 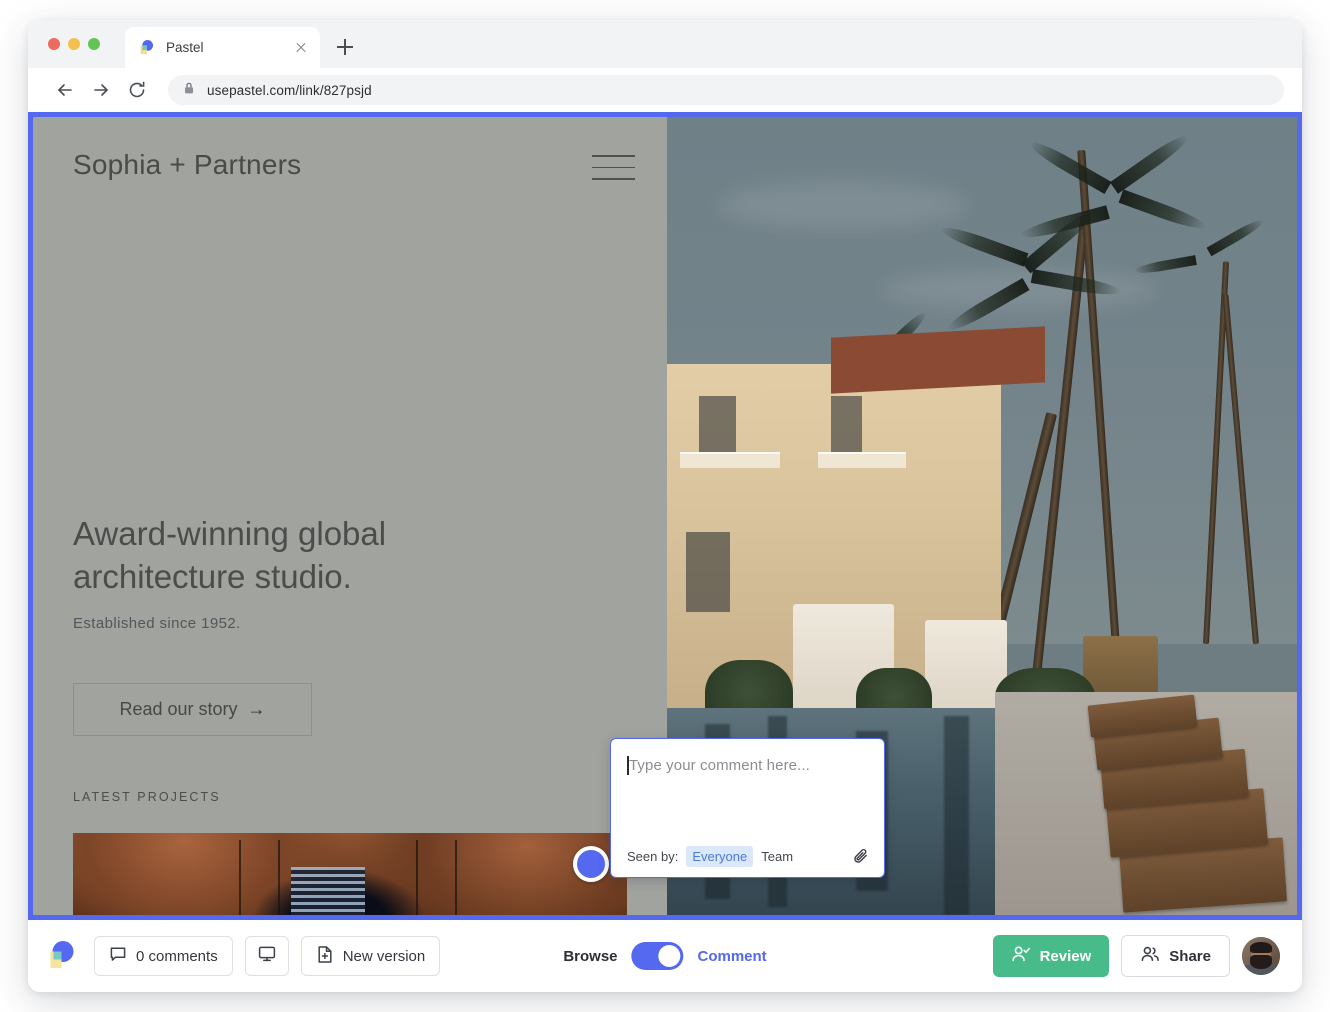 I want to click on new-version-button: New version, so click(x=370, y=956).